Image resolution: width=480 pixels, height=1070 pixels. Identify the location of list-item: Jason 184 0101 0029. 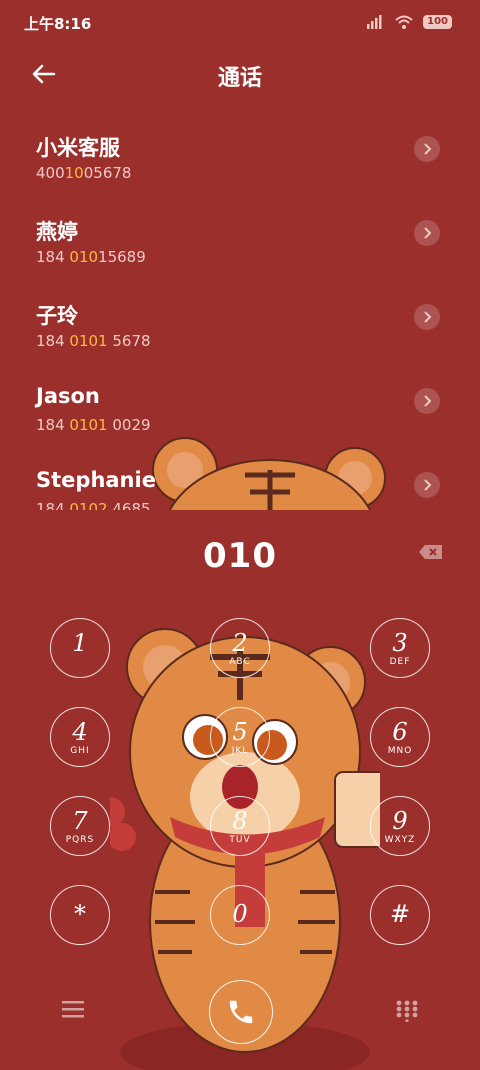
(240, 412).